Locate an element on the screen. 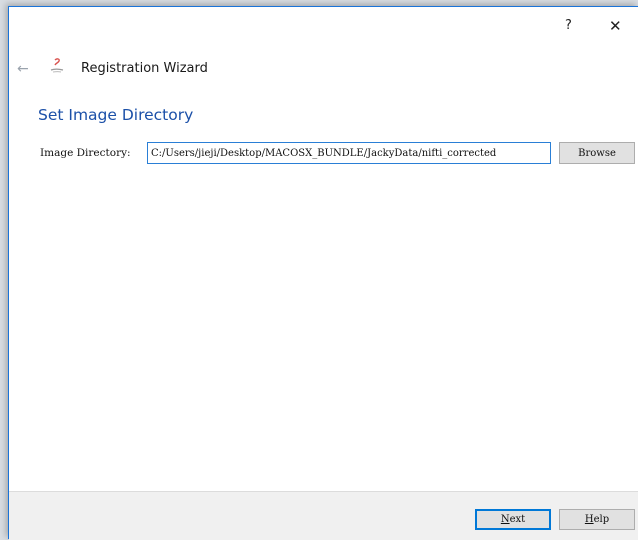  page-title: Set Image Directory is located at coordinates (116, 115).